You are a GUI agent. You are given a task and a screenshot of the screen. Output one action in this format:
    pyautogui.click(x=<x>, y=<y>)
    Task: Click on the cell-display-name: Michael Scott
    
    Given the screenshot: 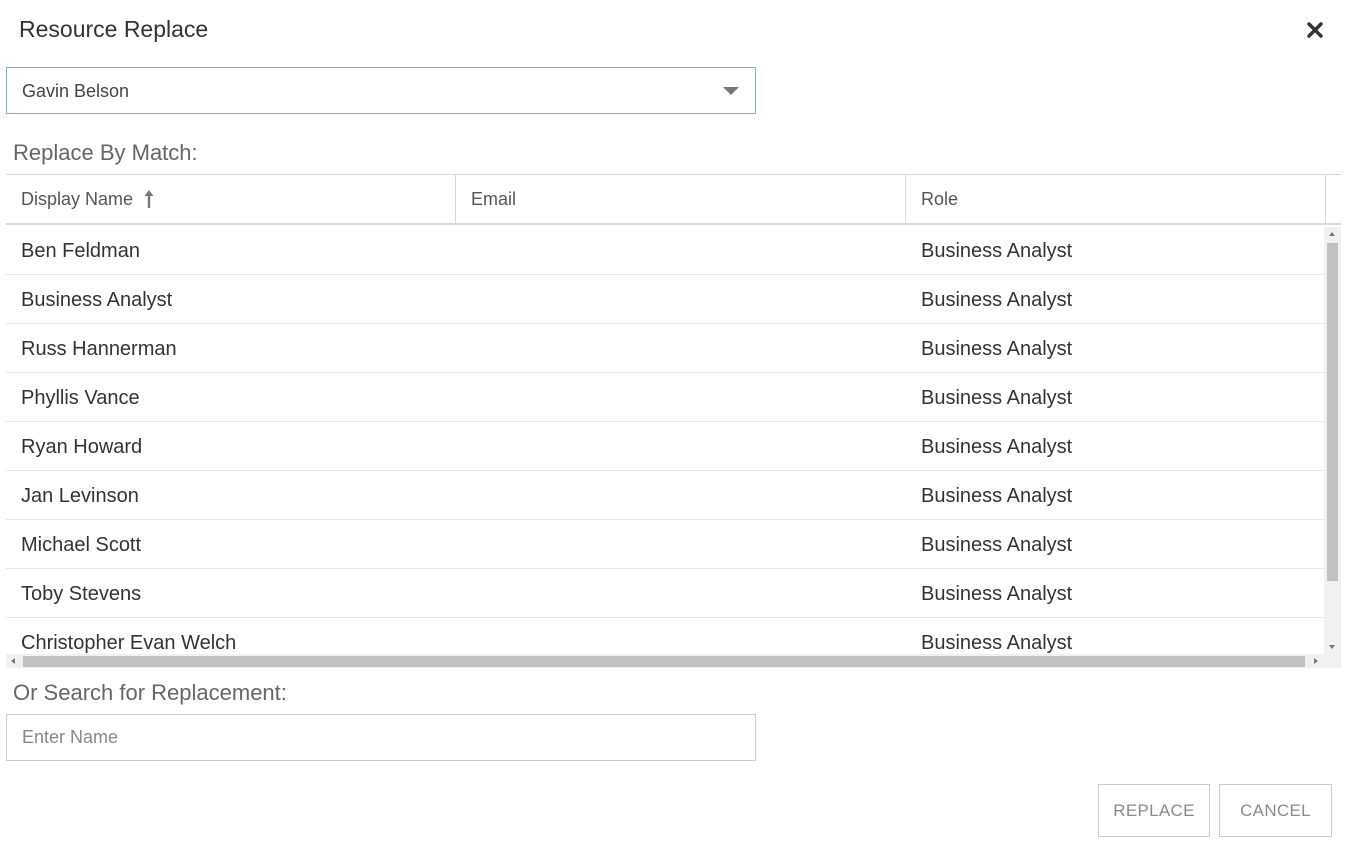 What is the action you would take?
    pyautogui.click(x=81, y=545)
    